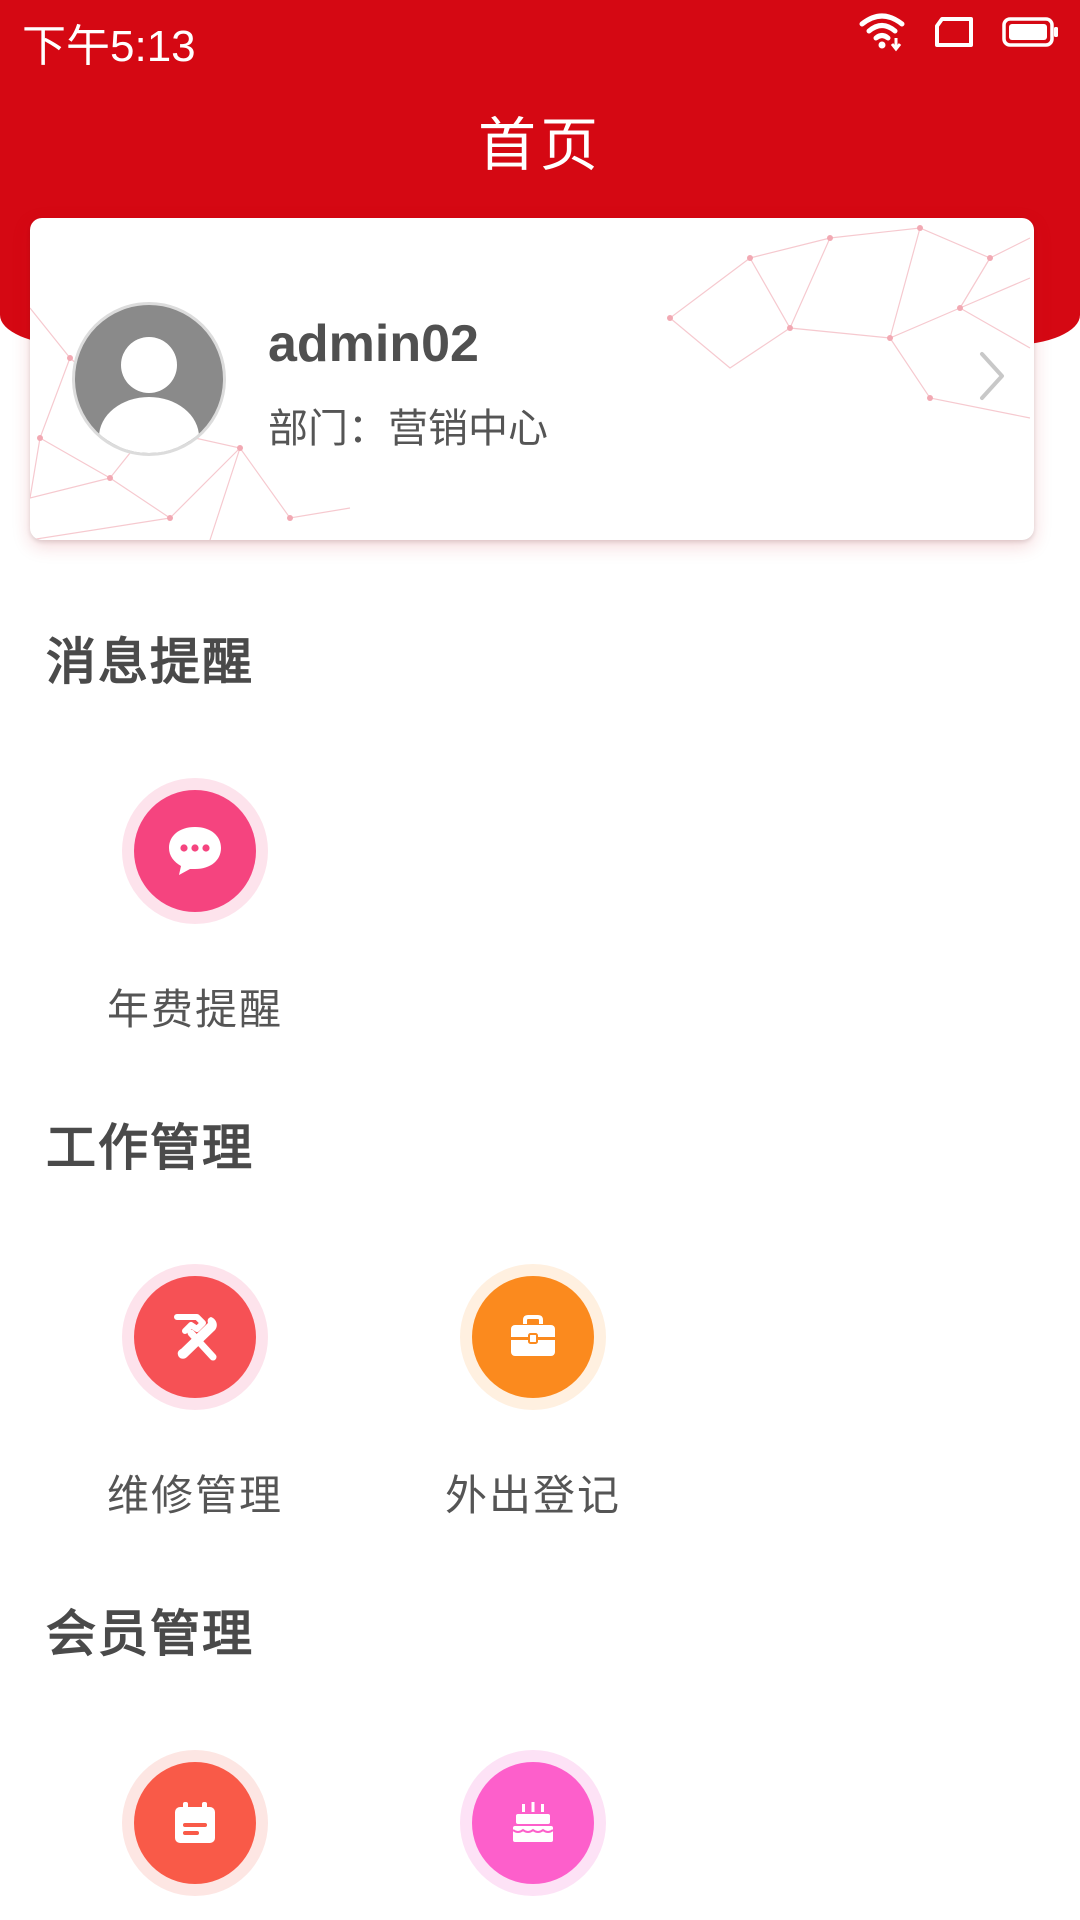  Describe the element at coordinates (408, 429) in the screenshot. I see `department-label: 部门：营销中心` at that location.